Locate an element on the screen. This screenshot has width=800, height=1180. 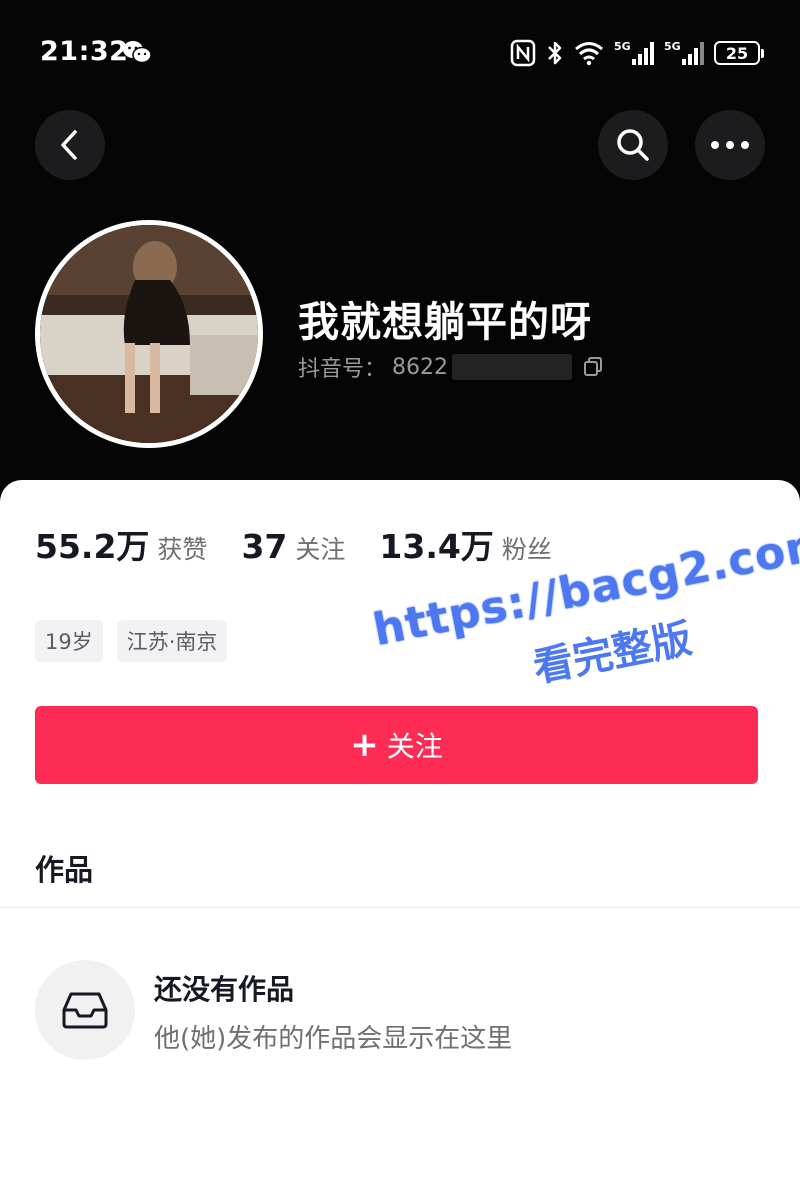
back-button is located at coordinates (70, 145).